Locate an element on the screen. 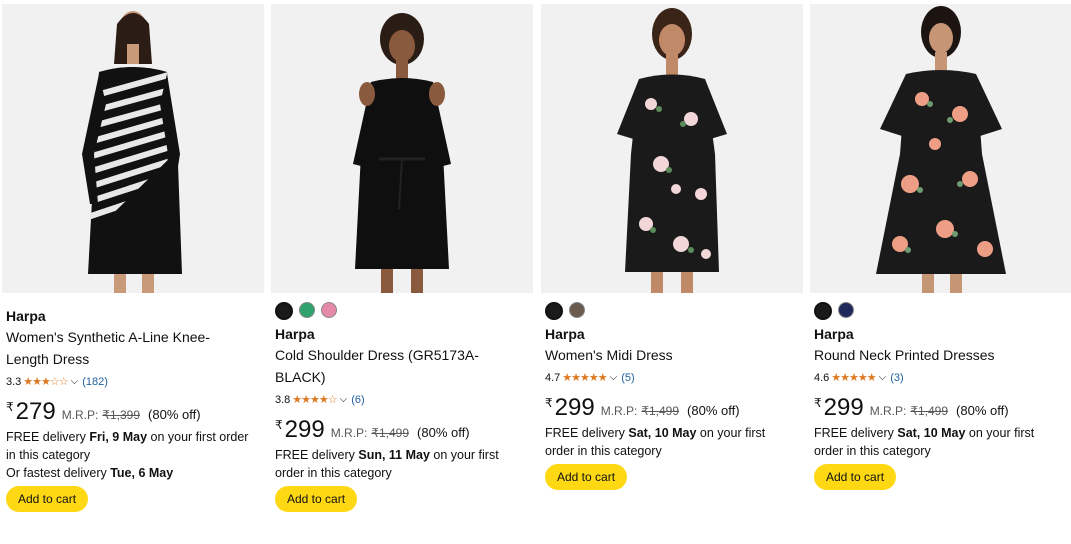  dress-photo-floral-round-neck is located at coordinates (941, 149).